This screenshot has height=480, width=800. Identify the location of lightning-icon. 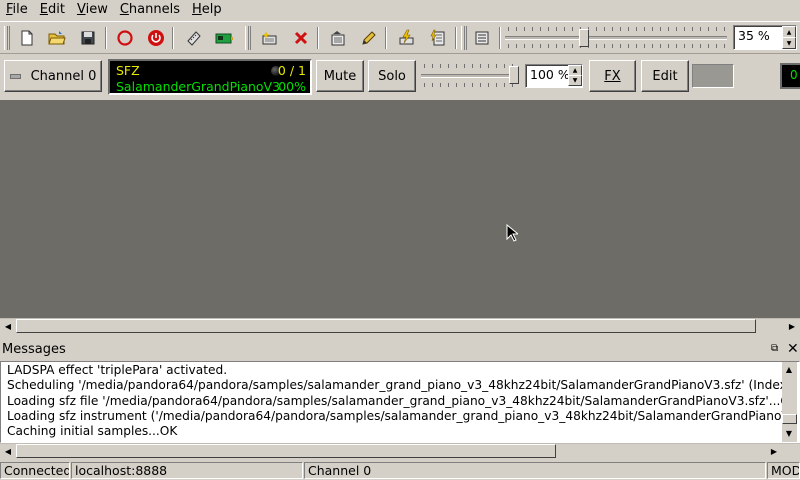
(406, 37).